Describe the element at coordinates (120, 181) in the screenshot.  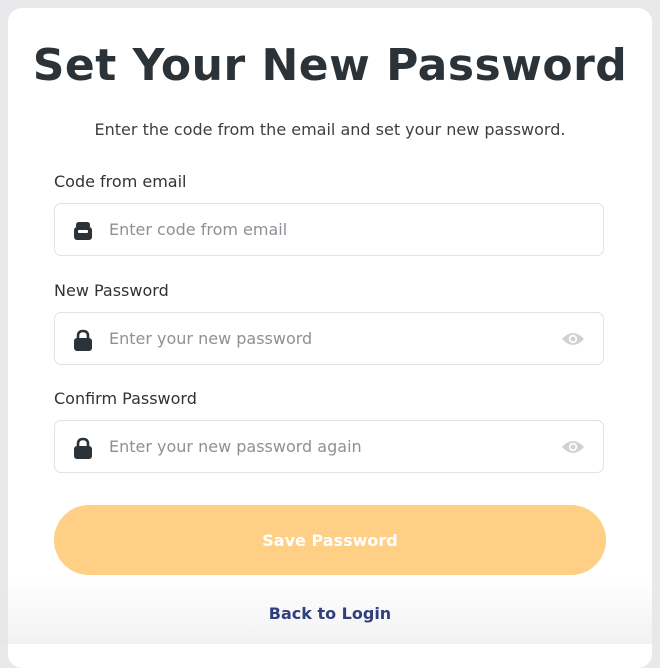
I see `code-field-label: Code from email` at that location.